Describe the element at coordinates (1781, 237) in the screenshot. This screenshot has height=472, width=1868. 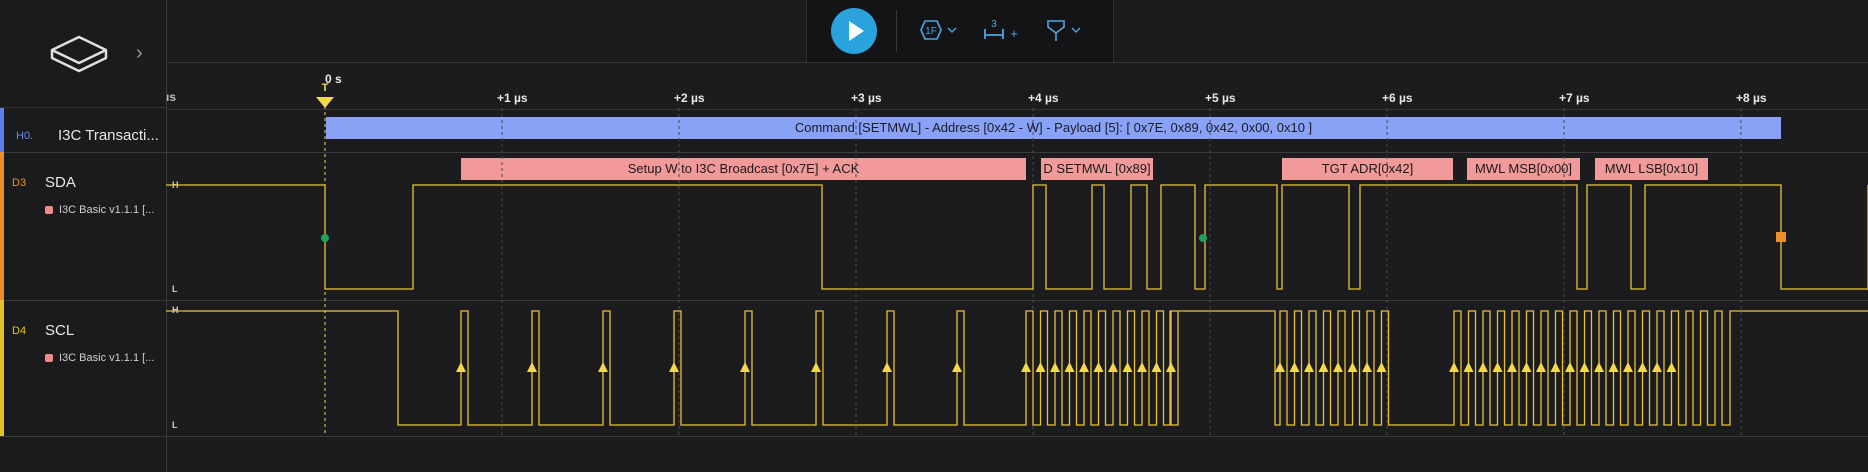
I see `stop-condition-marker` at that location.